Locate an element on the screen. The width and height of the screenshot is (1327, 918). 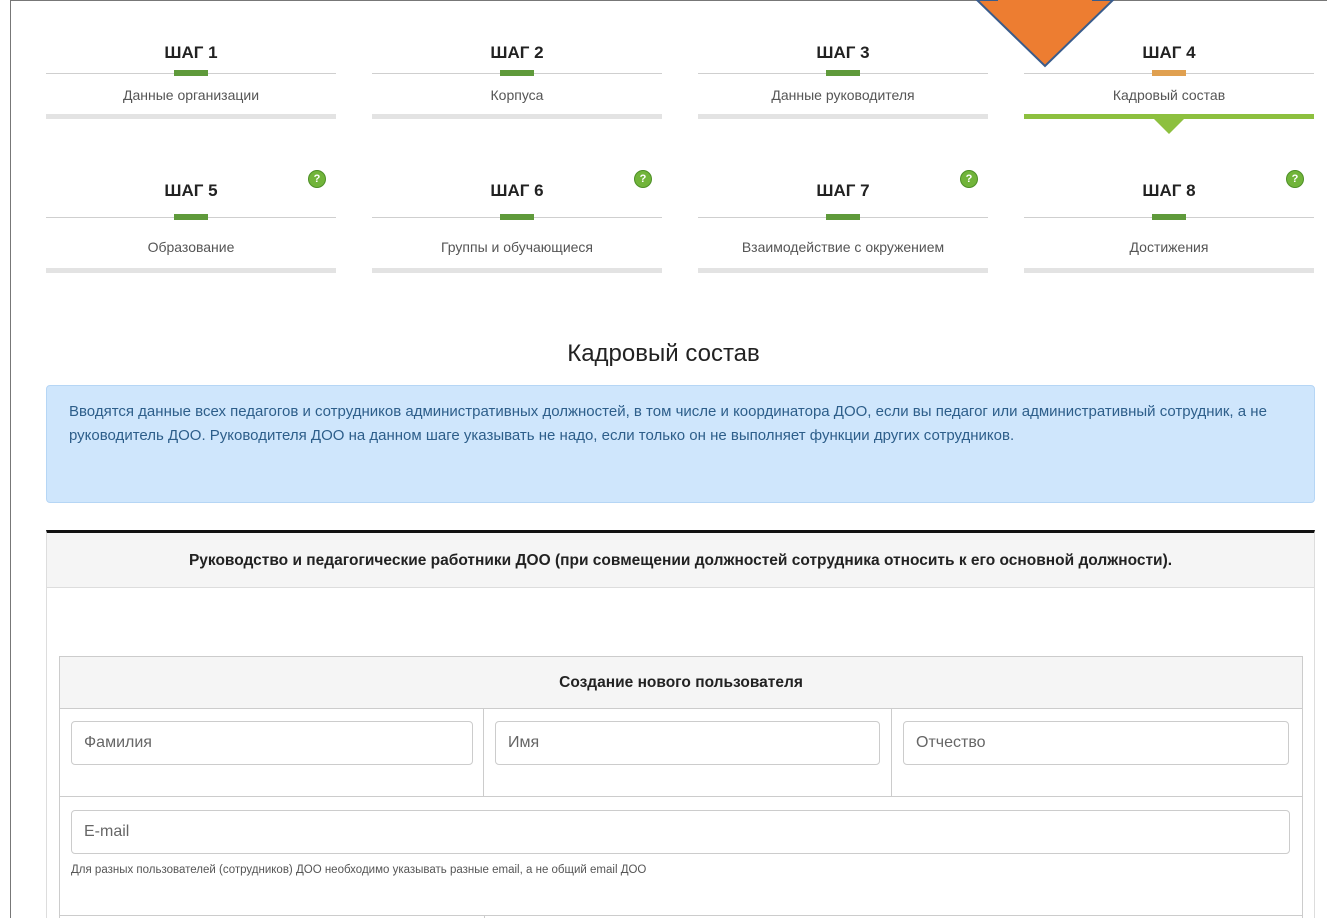
step-3: ШАГ 3 Данные руководителя is located at coordinates (843, 70).